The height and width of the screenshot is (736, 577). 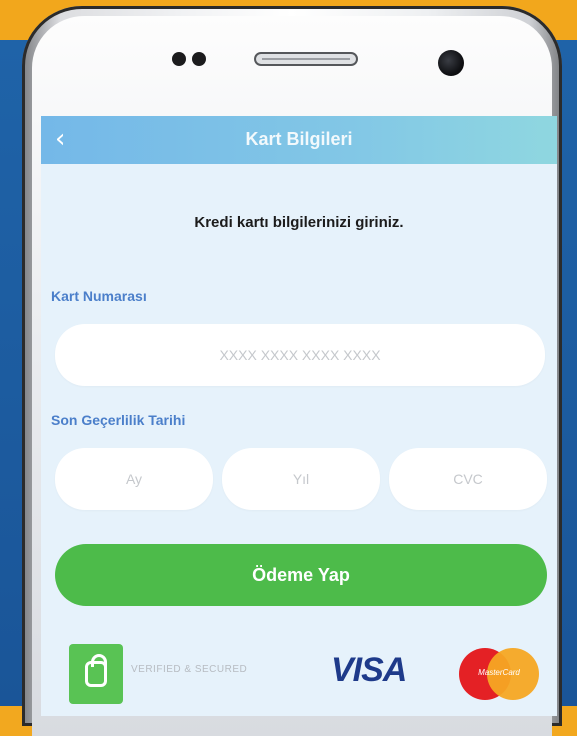 What do you see at coordinates (300, 355) in the screenshot?
I see `card-number-input: XXXX XXXX XXXX XXXX` at bounding box center [300, 355].